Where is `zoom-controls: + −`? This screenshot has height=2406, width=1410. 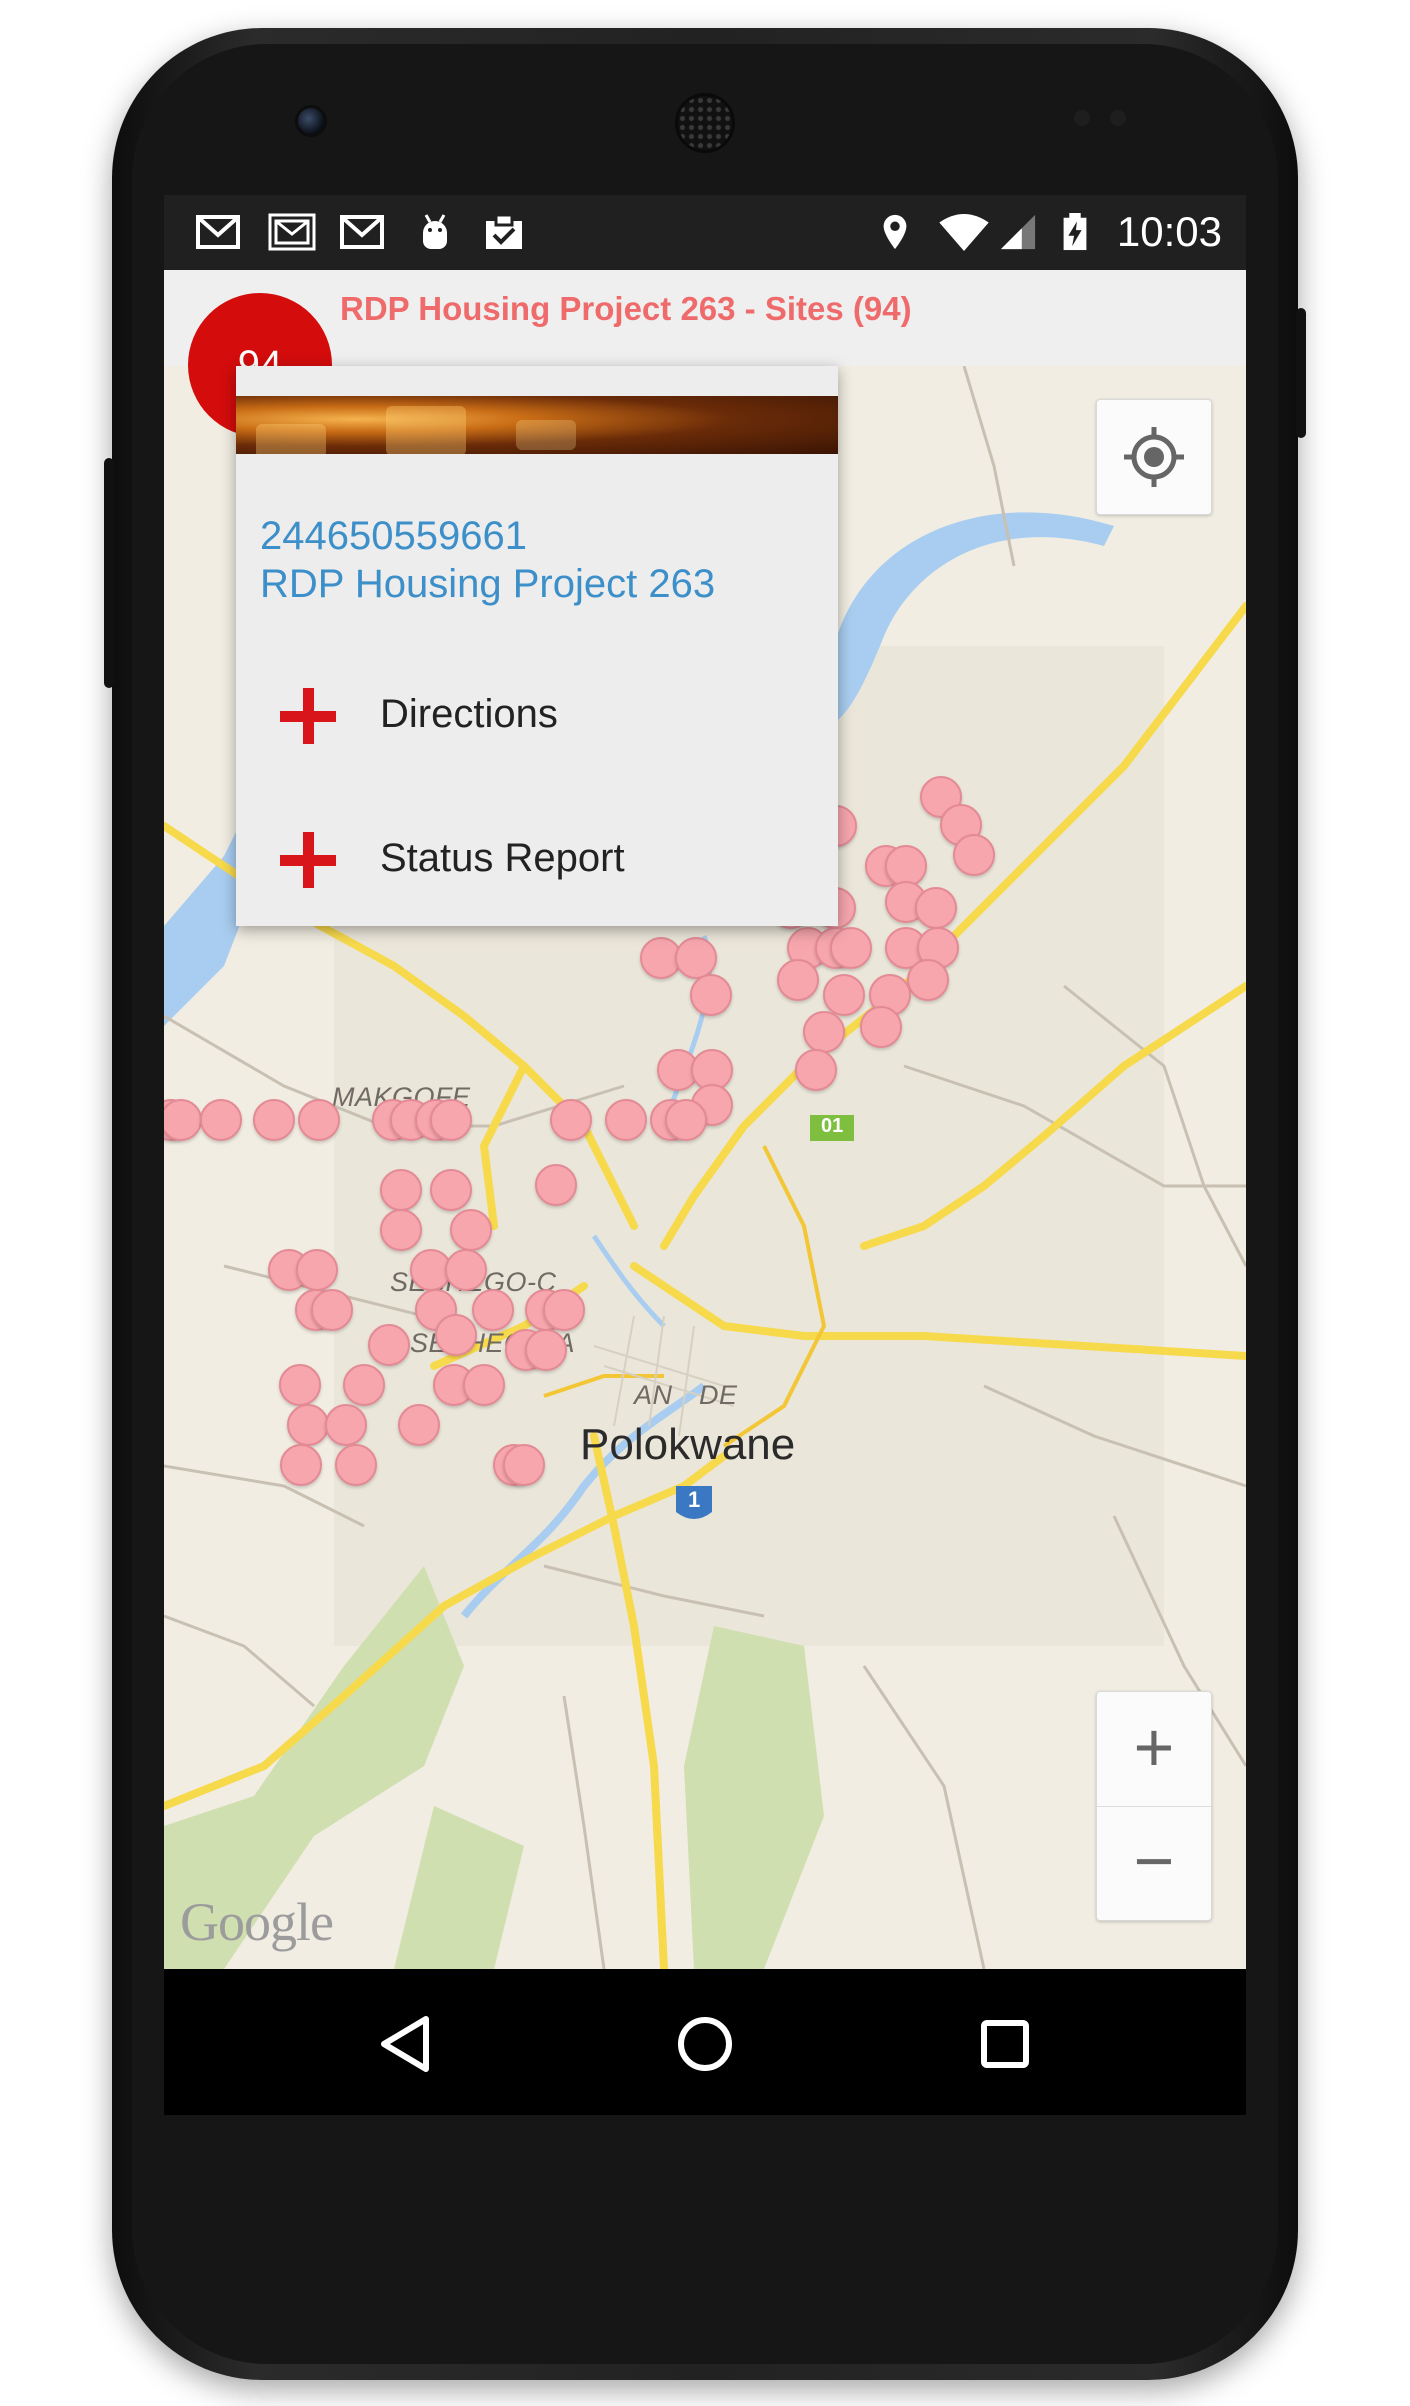 zoom-controls: + − is located at coordinates (1154, 1806).